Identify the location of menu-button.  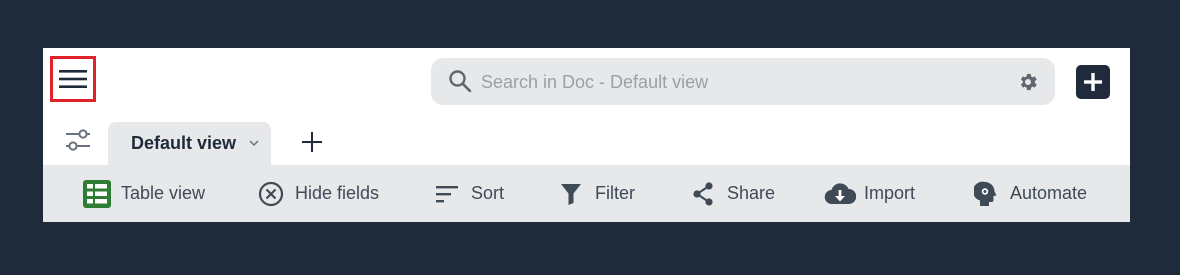
(73, 79).